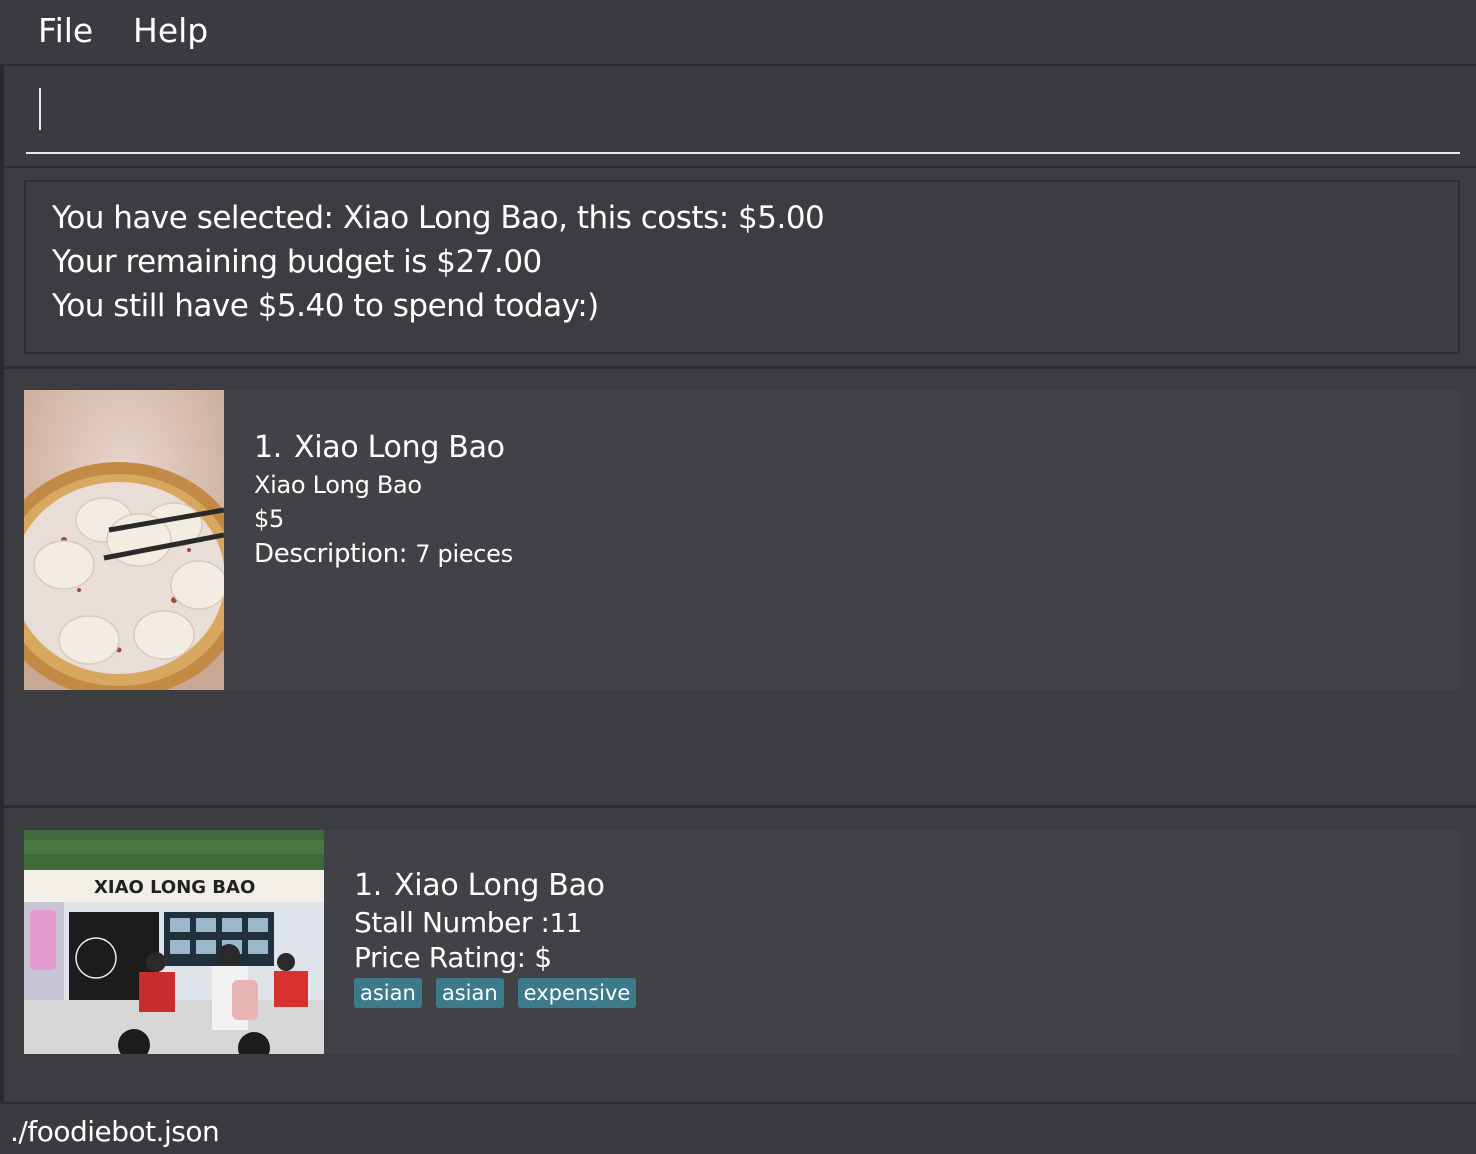  I want to click on menu-bar: File Help, so click(738, 33).